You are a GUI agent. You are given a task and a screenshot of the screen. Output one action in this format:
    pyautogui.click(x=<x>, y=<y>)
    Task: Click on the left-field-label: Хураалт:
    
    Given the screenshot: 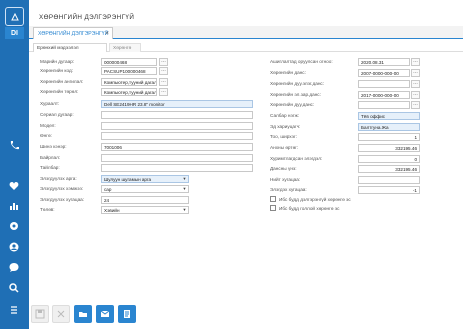 What is the action you would take?
    pyautogui.click(x=50, y=103)
    